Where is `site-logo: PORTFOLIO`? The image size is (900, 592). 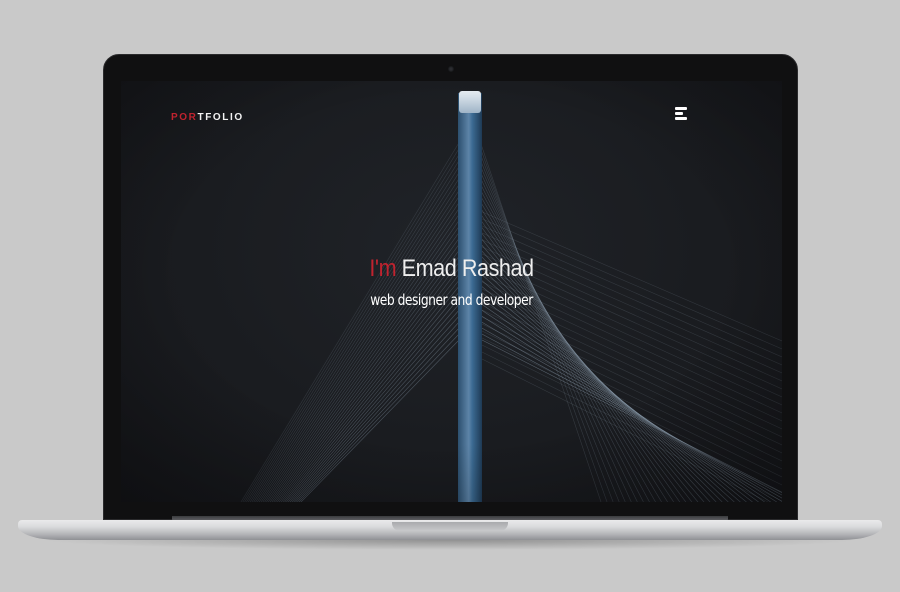
site-logo: PORTFOLIO is located at coordinates (207, 117).